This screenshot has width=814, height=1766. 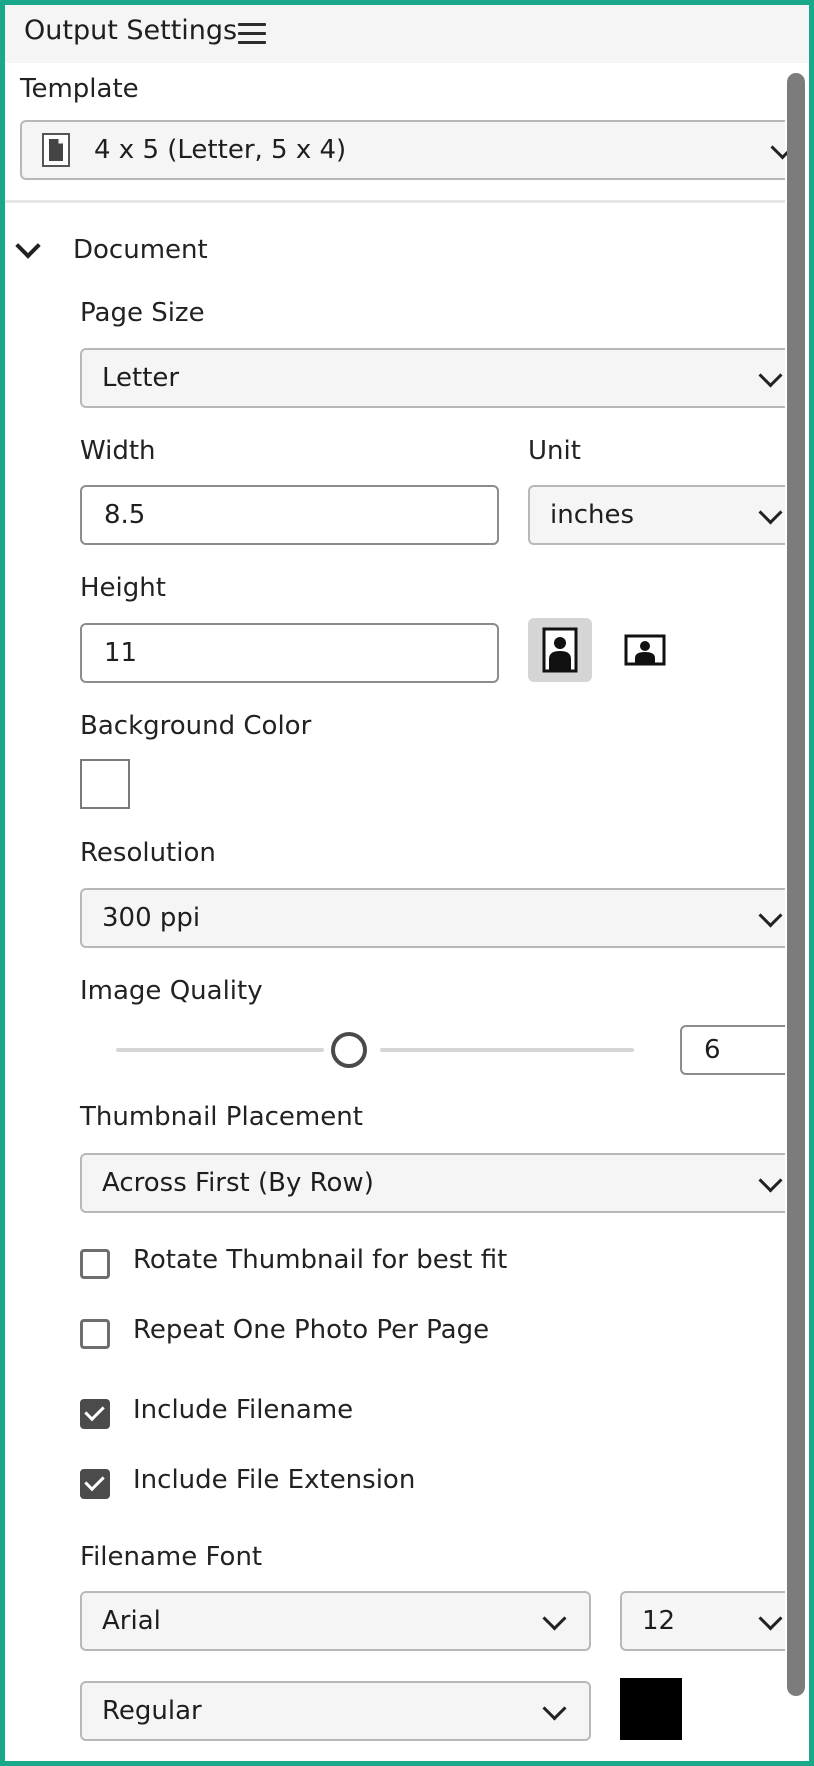 I want to click on section-document-label: Document, so click(x=140, y=250).